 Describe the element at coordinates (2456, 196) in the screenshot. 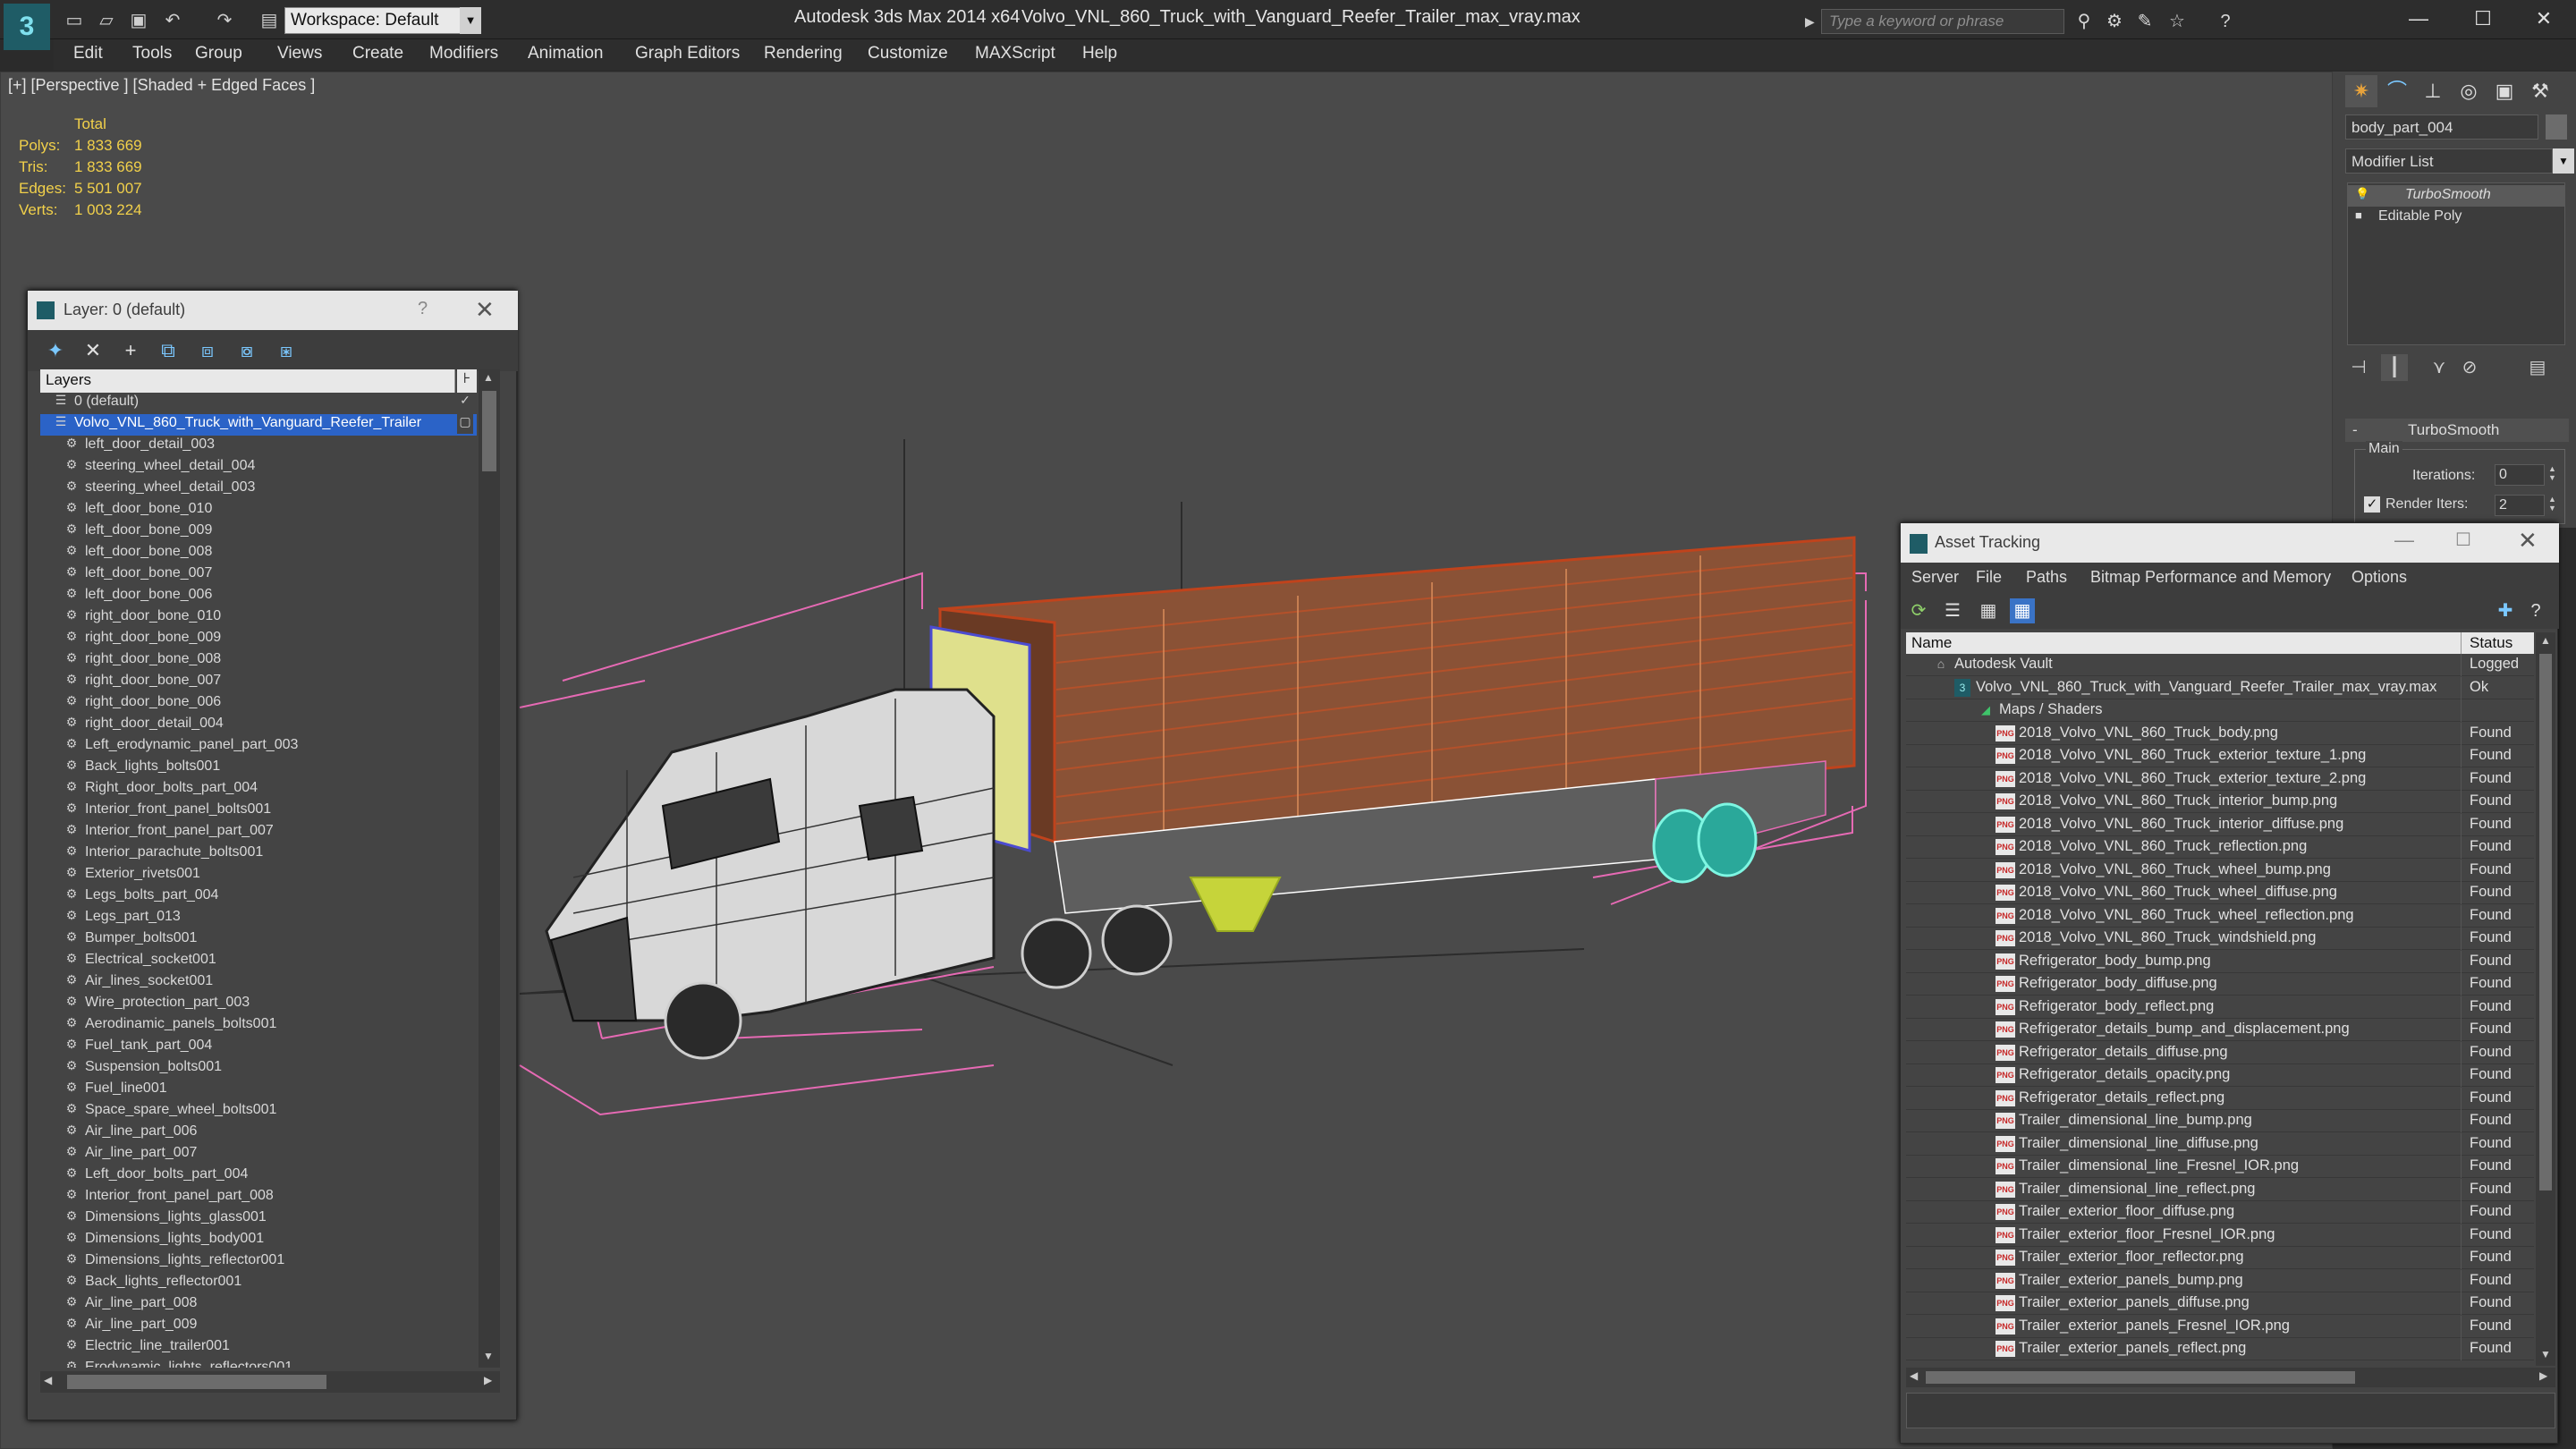

I see `stack-item-turbosmooth: 💡 TurboSmooth` at that location.